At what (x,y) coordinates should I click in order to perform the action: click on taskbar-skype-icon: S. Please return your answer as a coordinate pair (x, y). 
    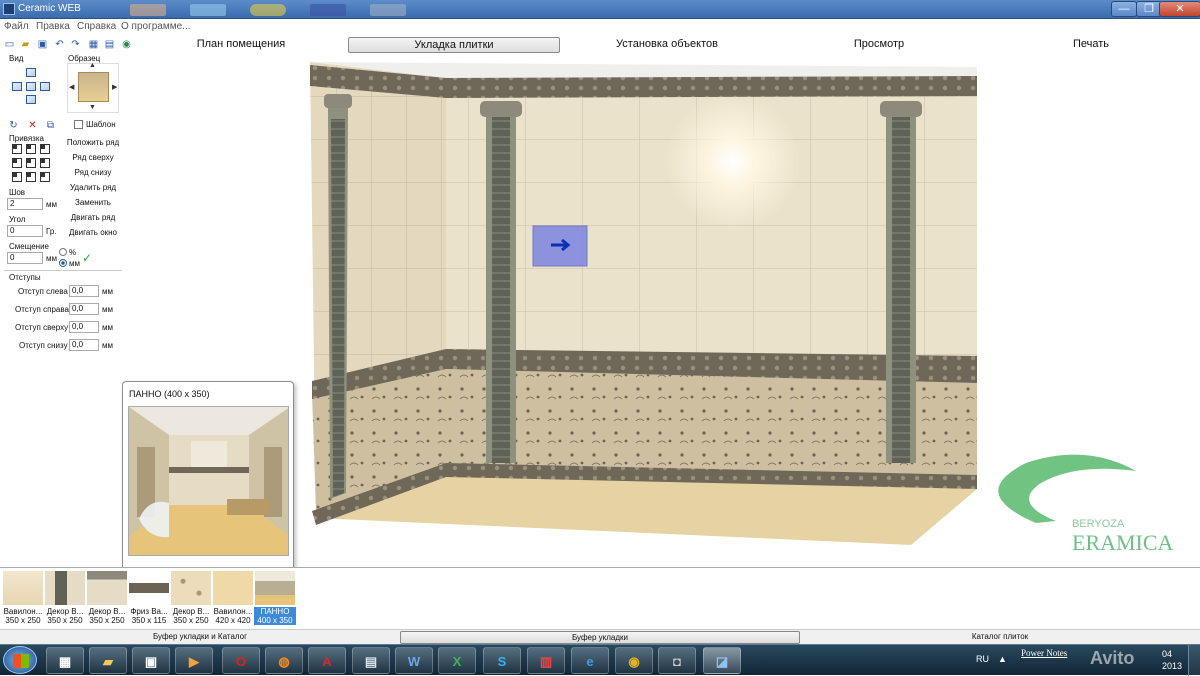
    Looking at the image, I should click on (502, 660).